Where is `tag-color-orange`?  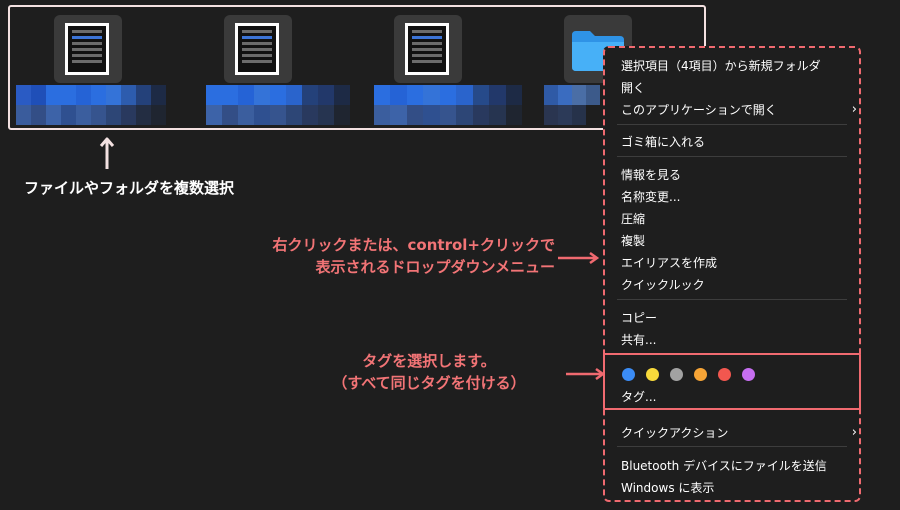 tag-color-orange is located at coordinates (700, 374).